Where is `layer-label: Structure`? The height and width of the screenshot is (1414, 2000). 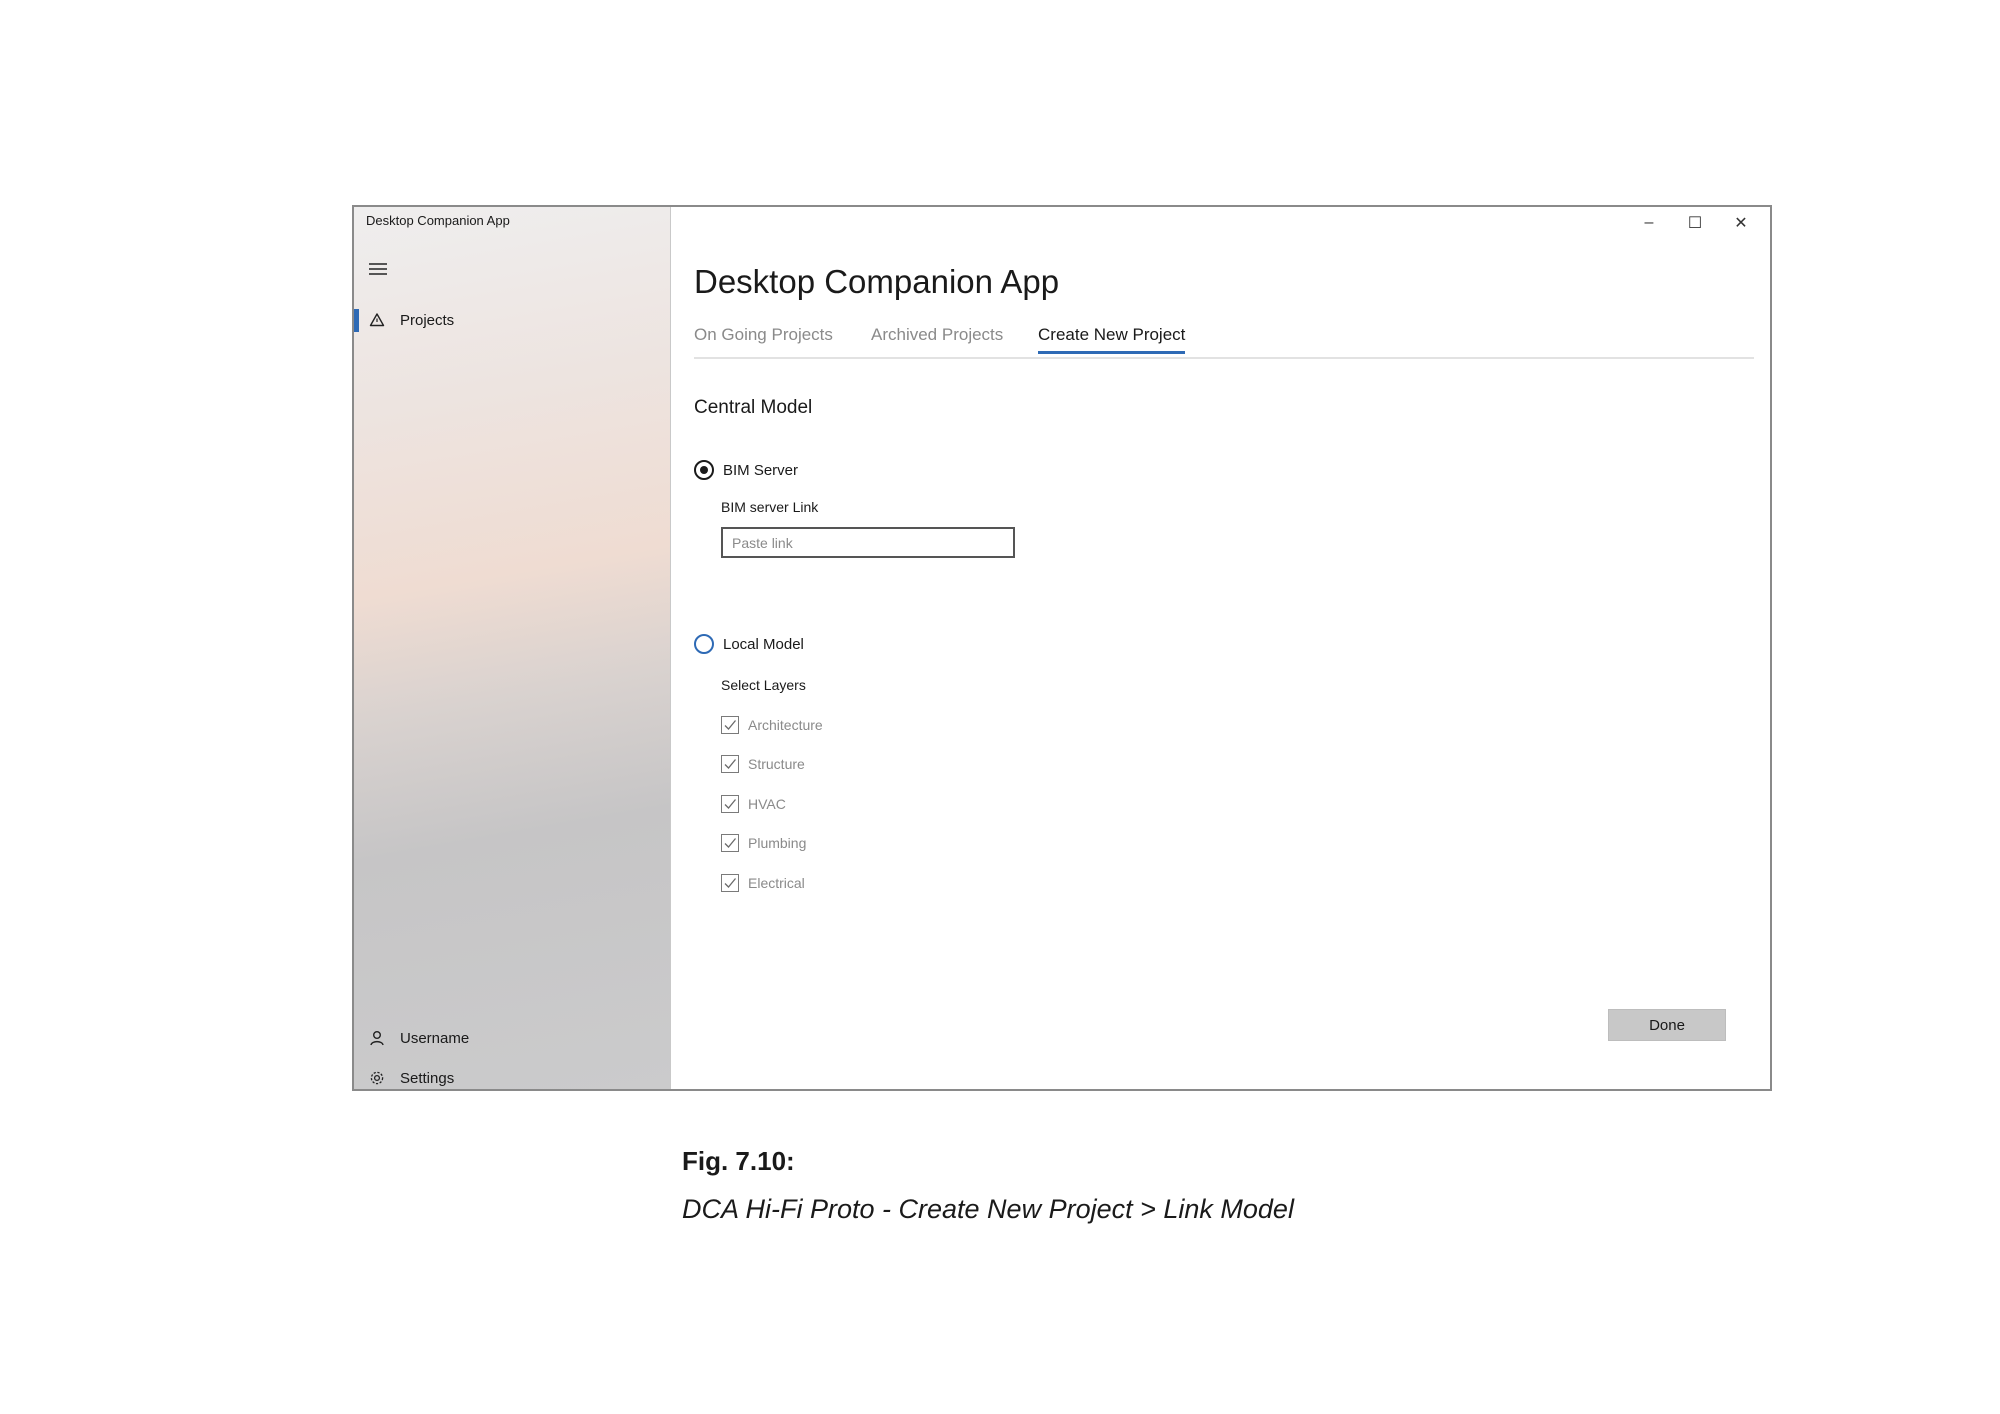 layer-label: Structure is located at coordinates (776, 764).